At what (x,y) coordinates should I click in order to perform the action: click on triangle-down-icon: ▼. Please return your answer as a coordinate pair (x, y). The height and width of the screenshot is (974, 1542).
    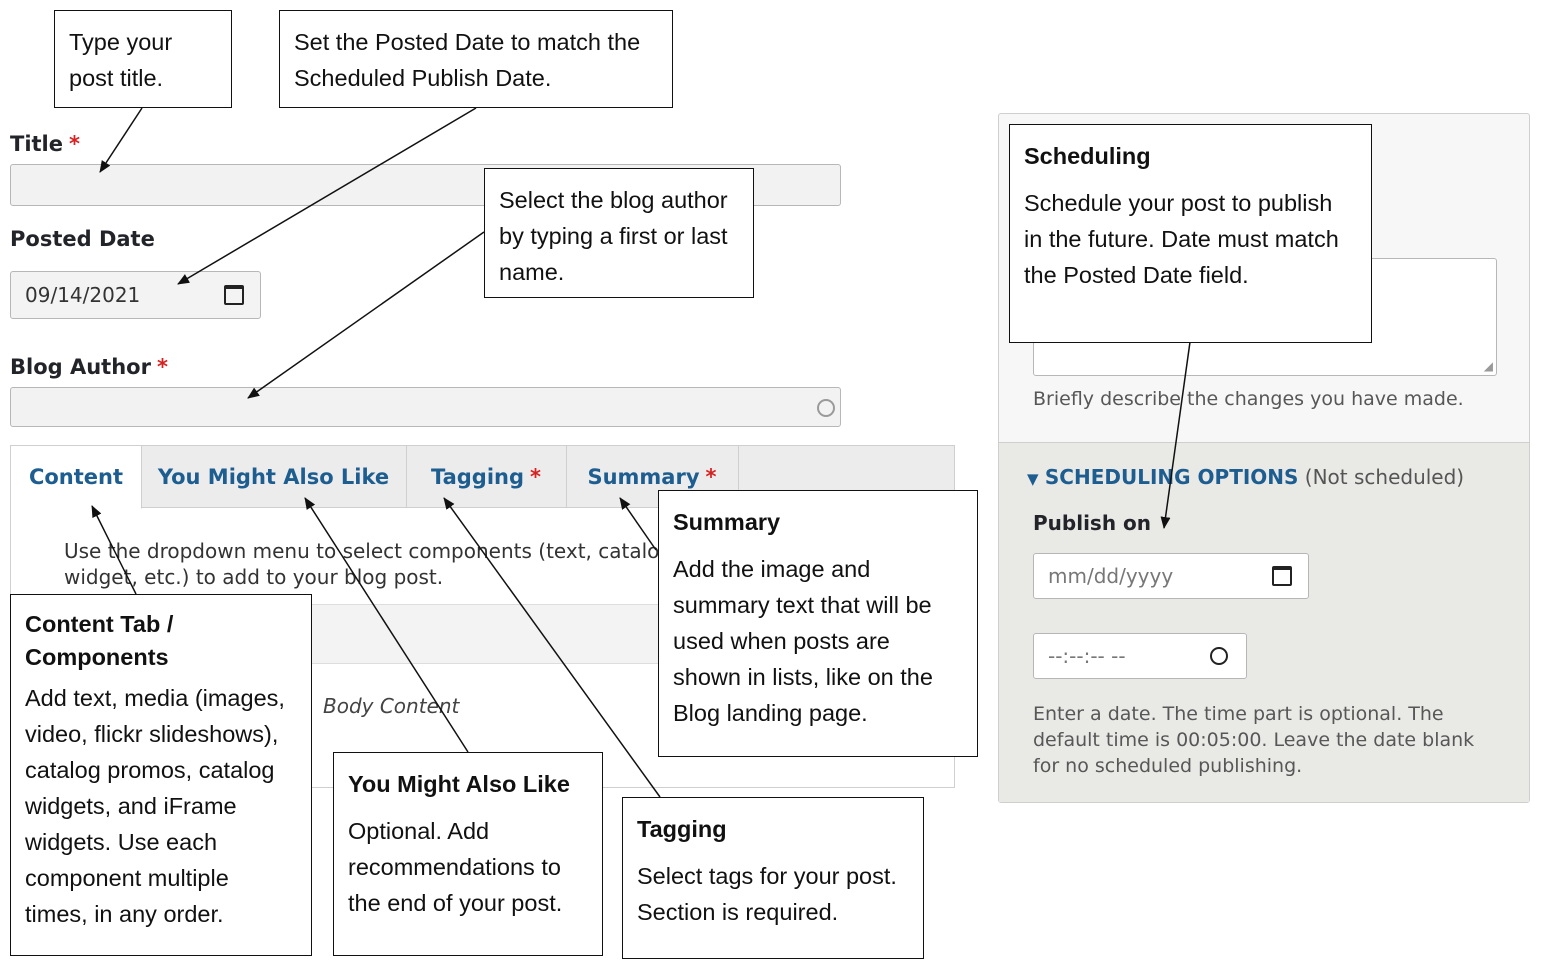
    Looking at the image, I should click on (1033, 479).